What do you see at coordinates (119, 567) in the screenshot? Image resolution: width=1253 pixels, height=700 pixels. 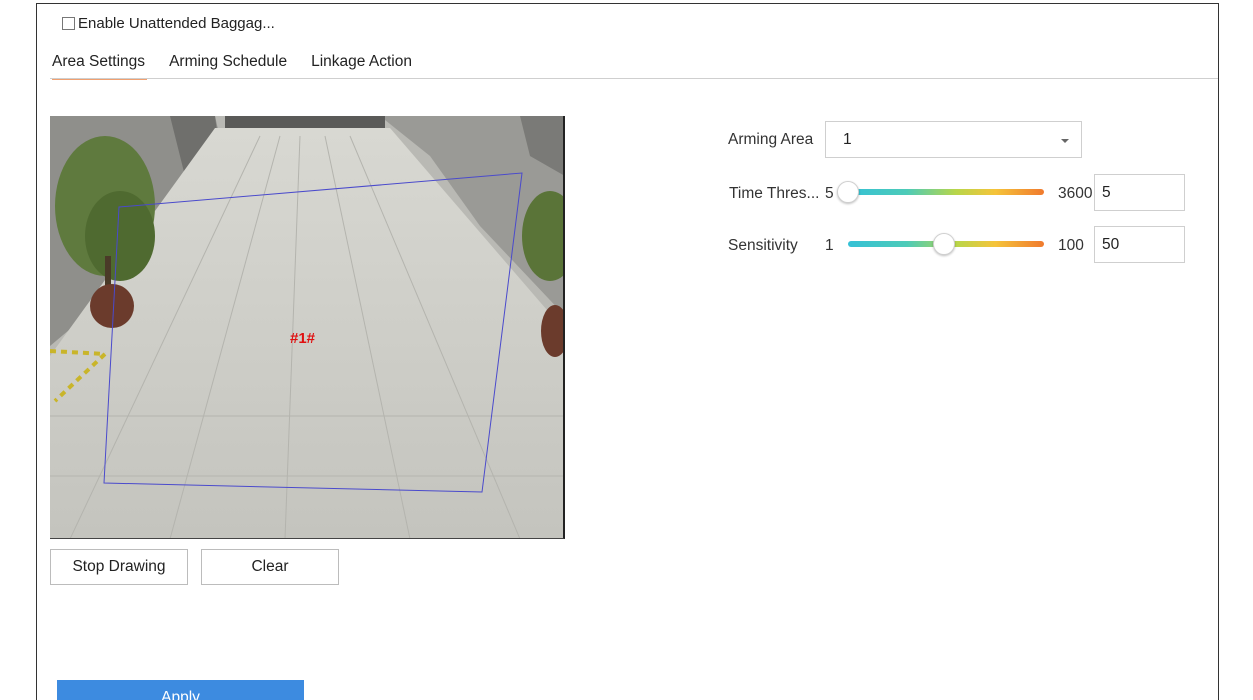 I see `stop-drawing-button: Stop Drawing` at bounding box center [119, 567].